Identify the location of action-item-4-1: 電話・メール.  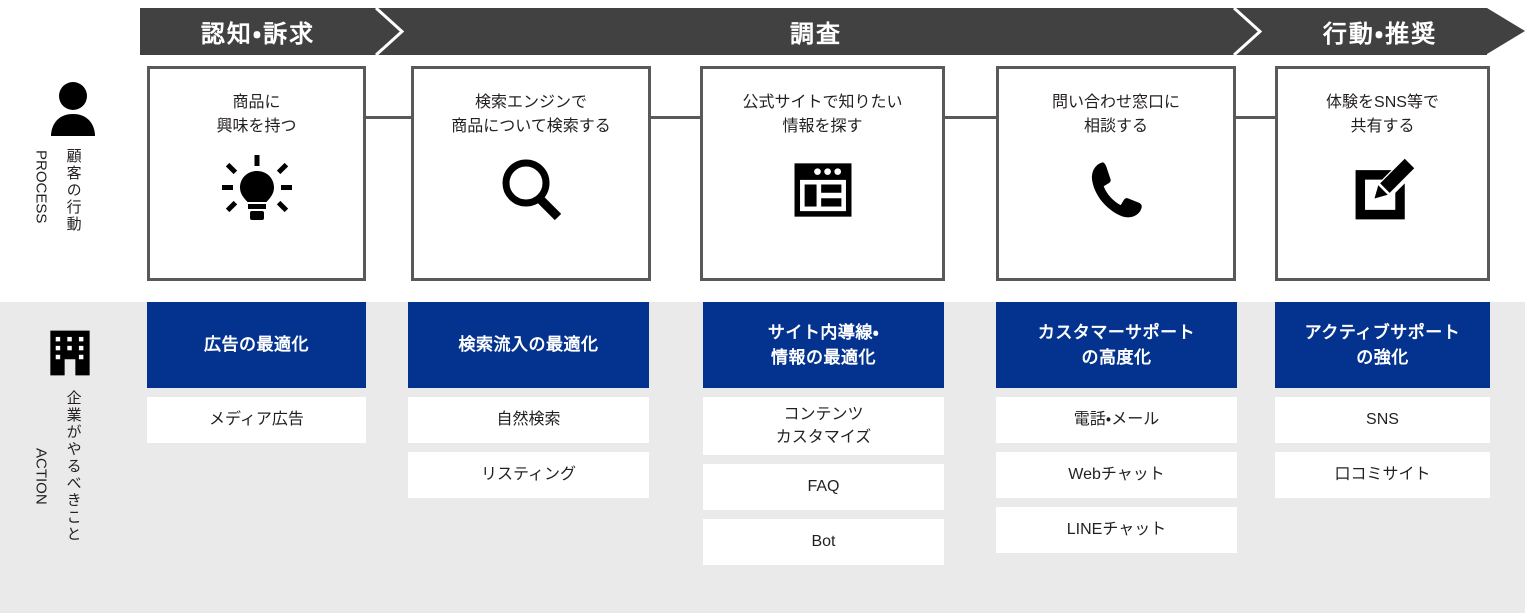
(1116, 420).